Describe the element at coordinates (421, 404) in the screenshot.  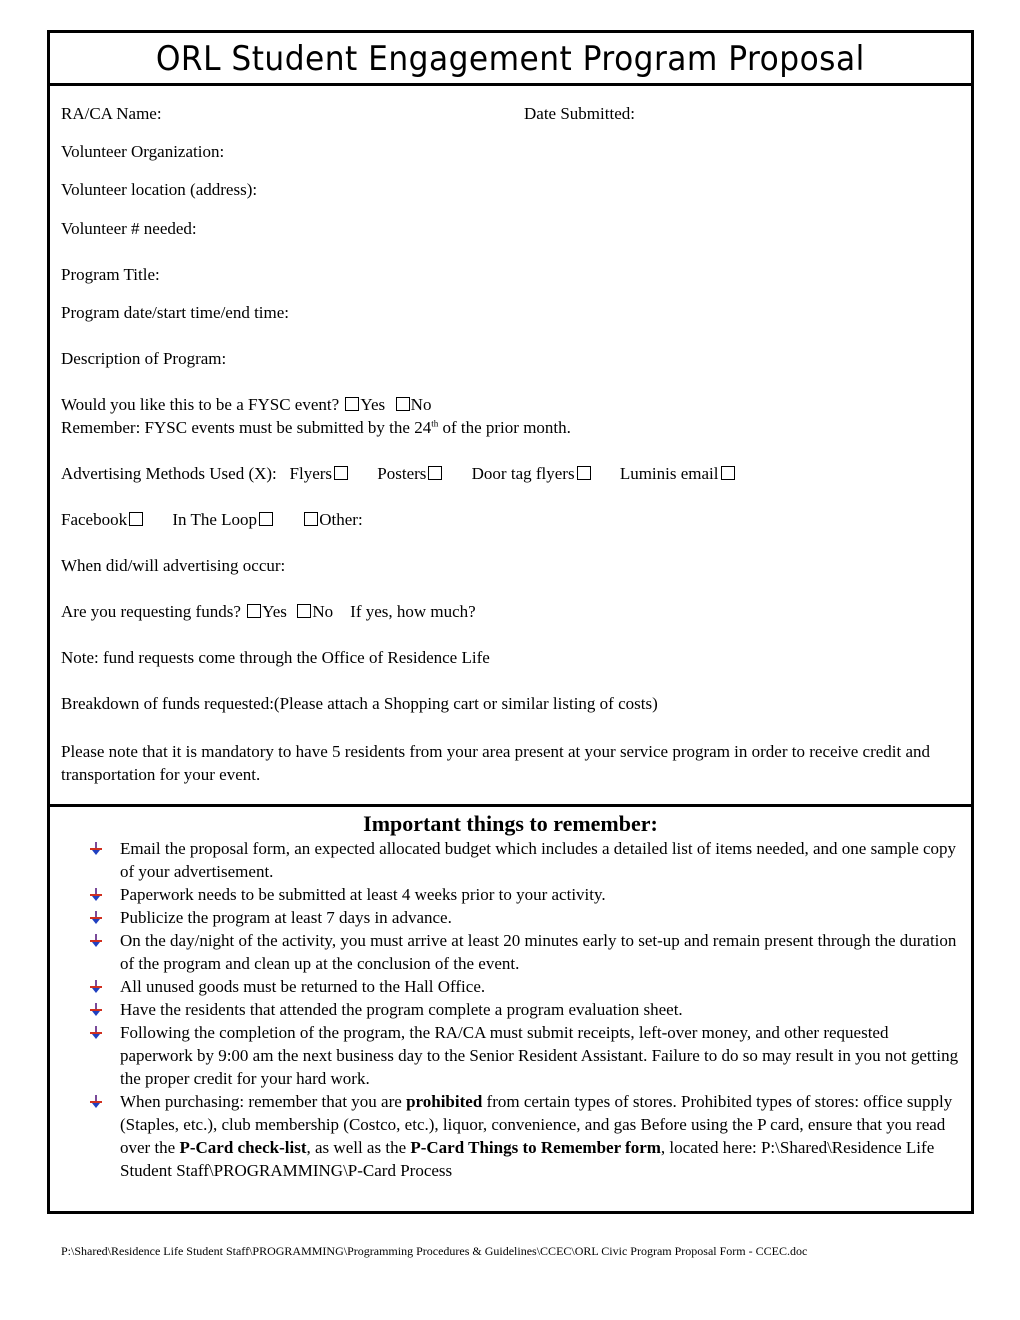
I see `fysc-no-label: No` at that location.